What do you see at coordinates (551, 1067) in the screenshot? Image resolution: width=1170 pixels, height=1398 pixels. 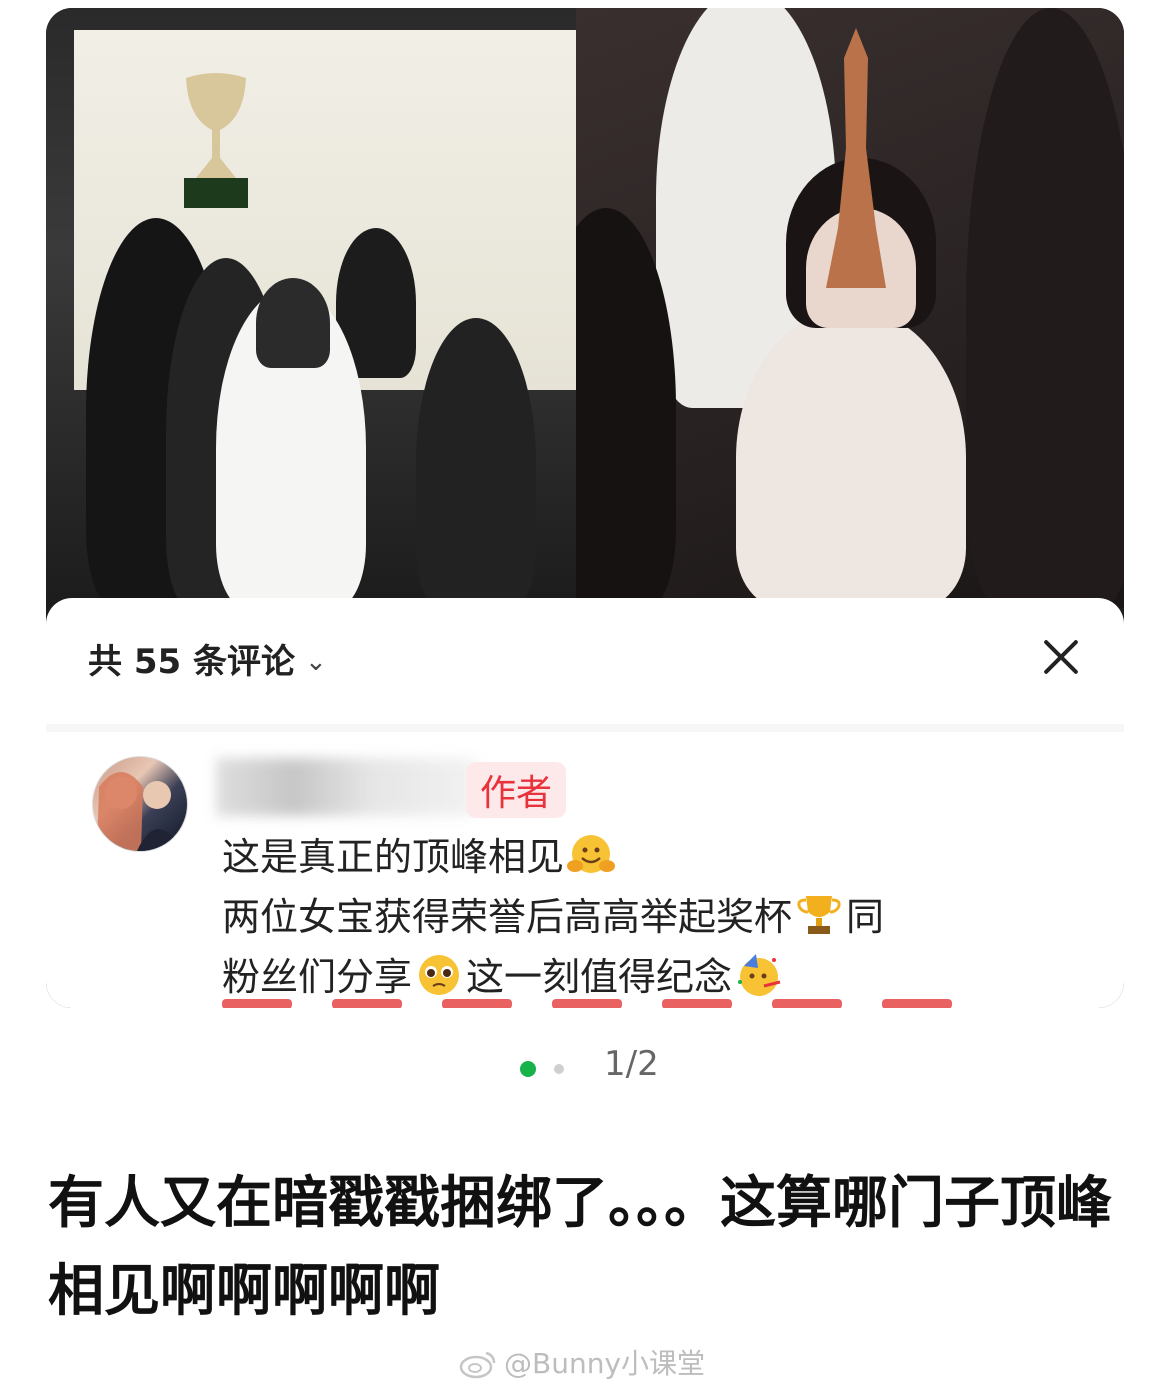 I see `page-indicator` at bounding box center [551, 1067].